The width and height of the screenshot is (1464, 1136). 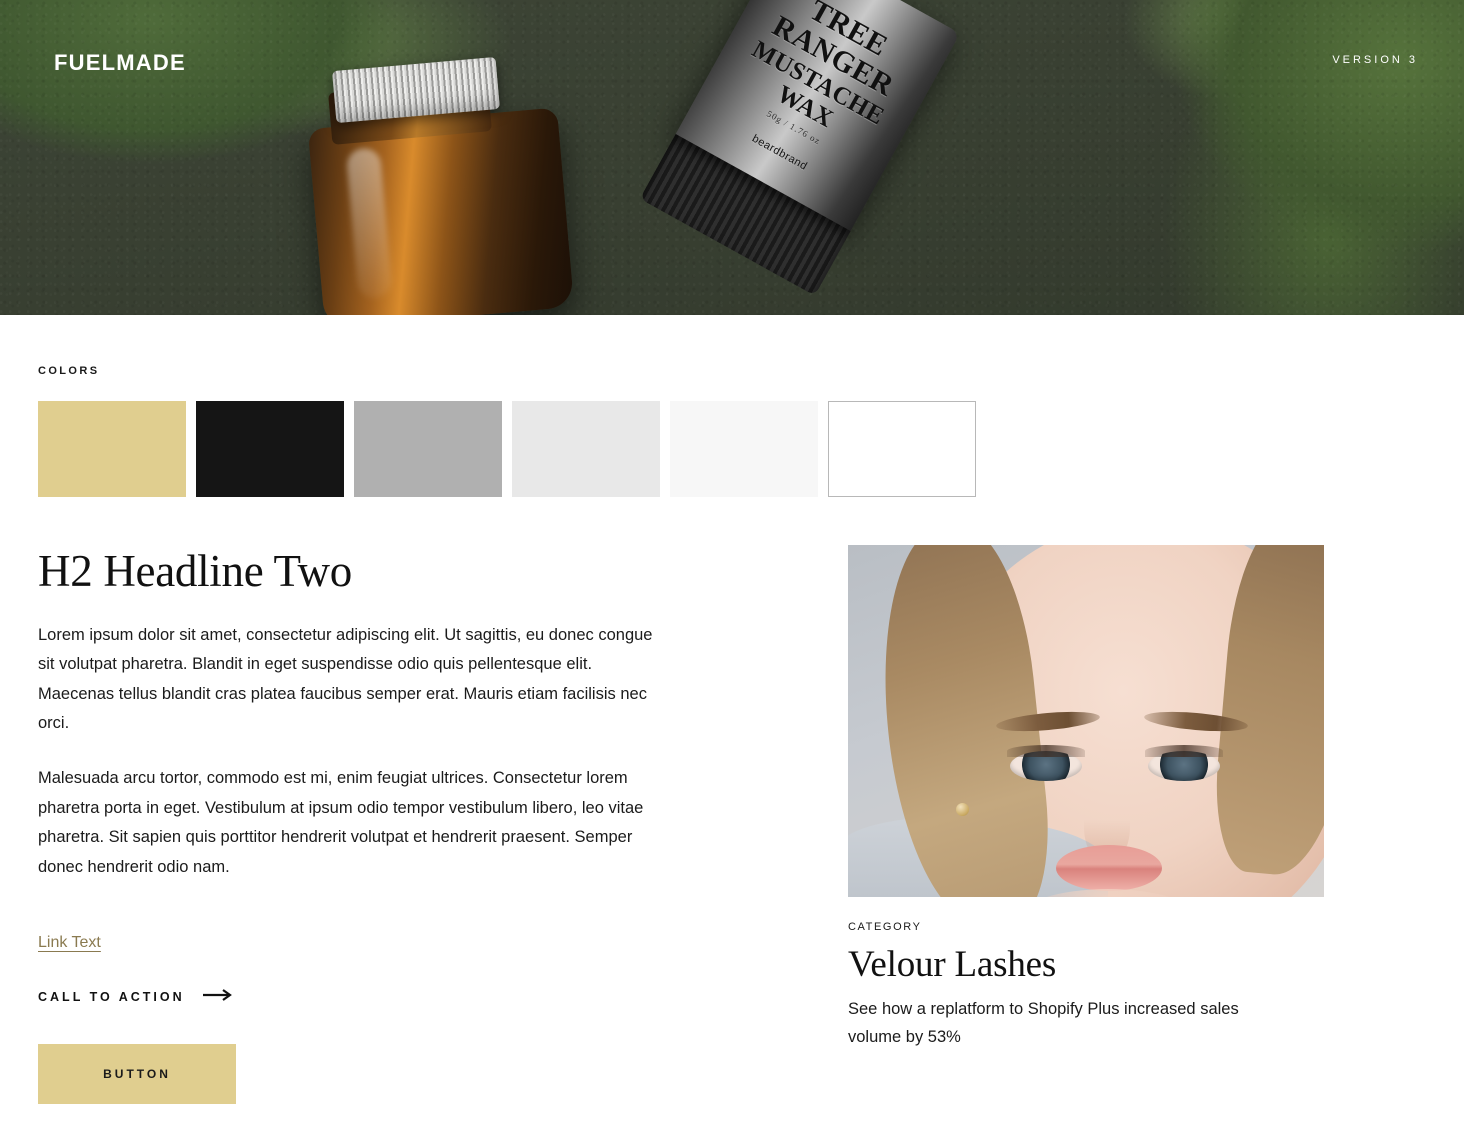 I want to click on color-swatch-tan, so click(x=112, y=449).